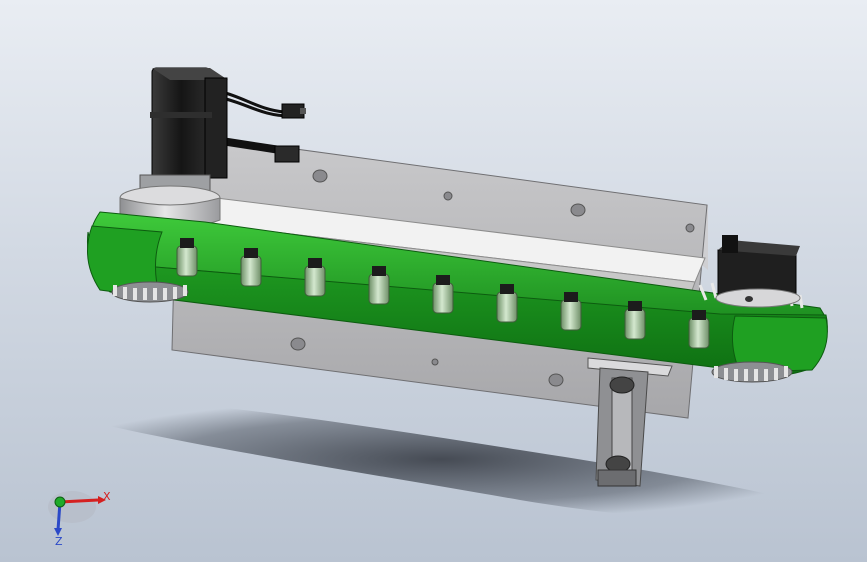  What do you see at coordinates (749, 299) in the screenshot?
I see `tension-hole` at bounding box center [749, 299].